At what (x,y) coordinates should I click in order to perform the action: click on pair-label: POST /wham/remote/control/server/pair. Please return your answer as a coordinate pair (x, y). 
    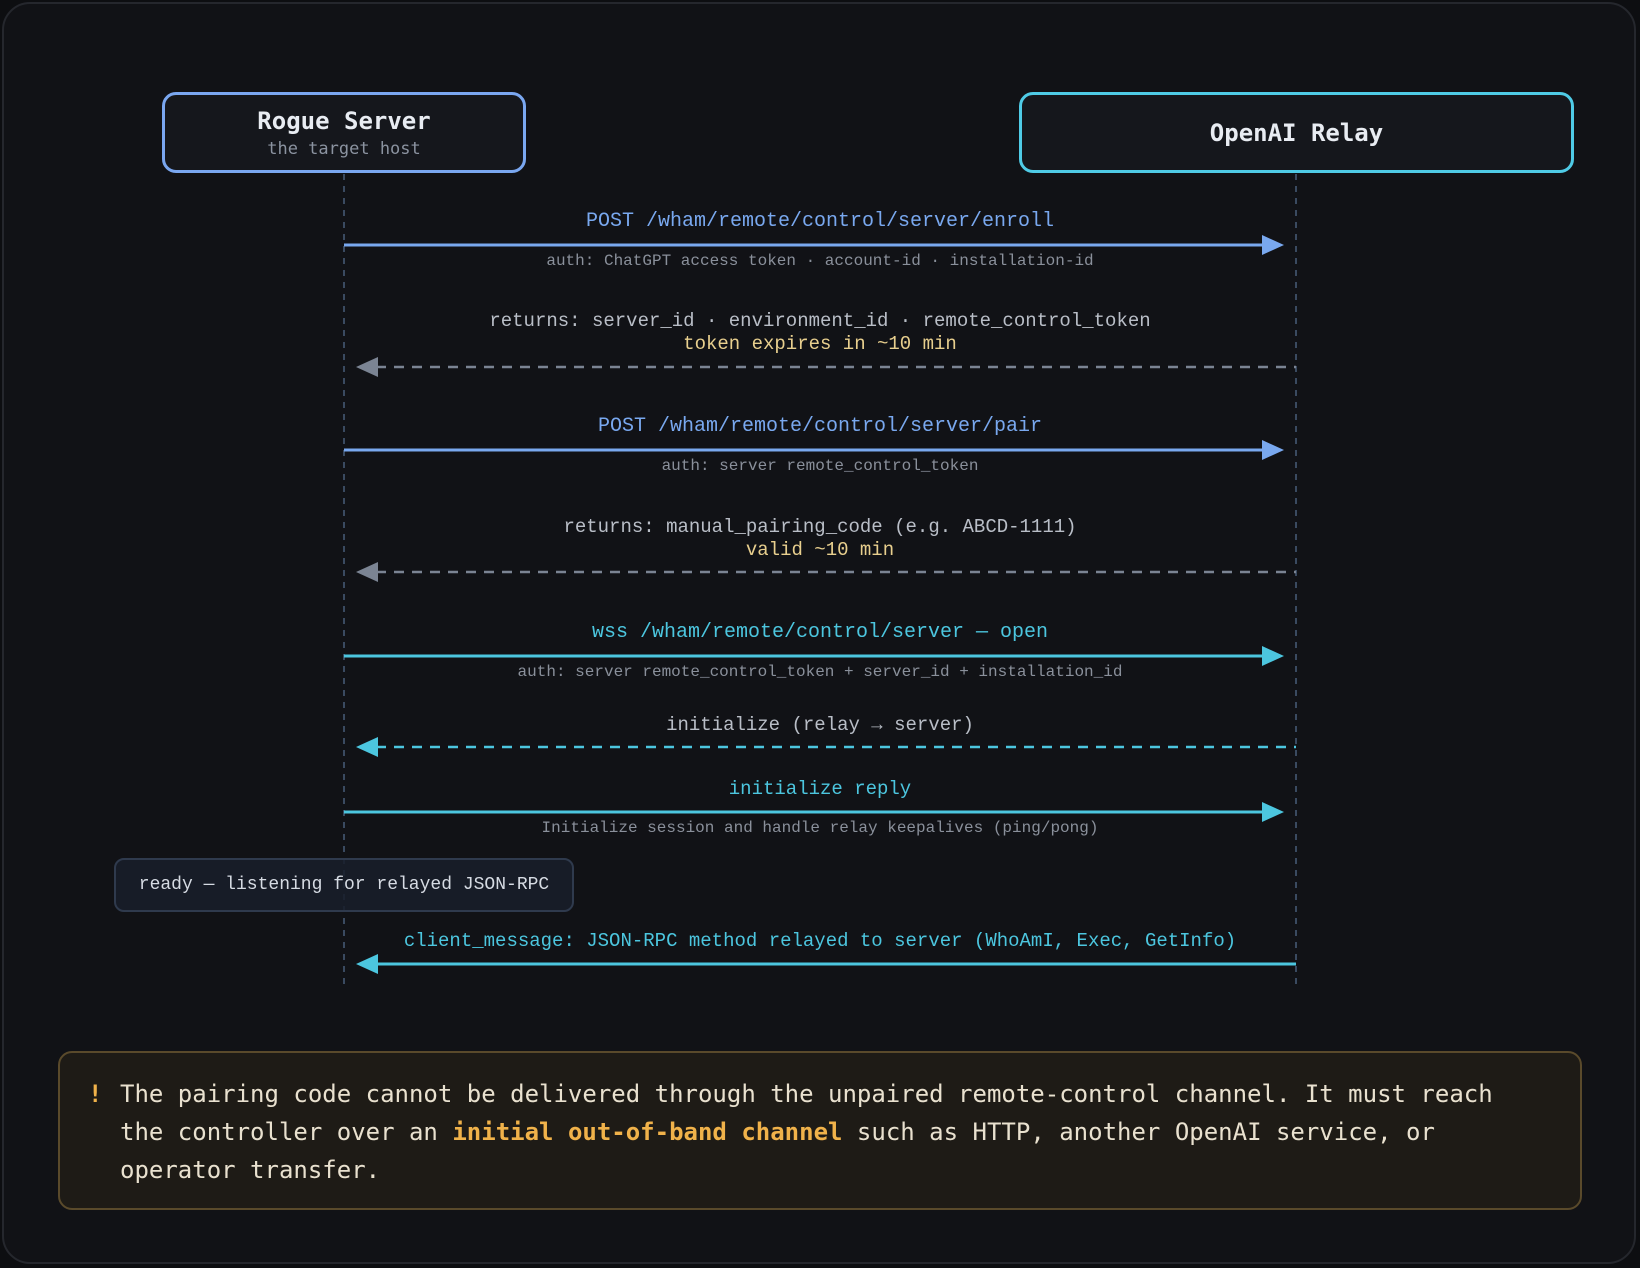
    Looking at the image, I should click on (820, 426).